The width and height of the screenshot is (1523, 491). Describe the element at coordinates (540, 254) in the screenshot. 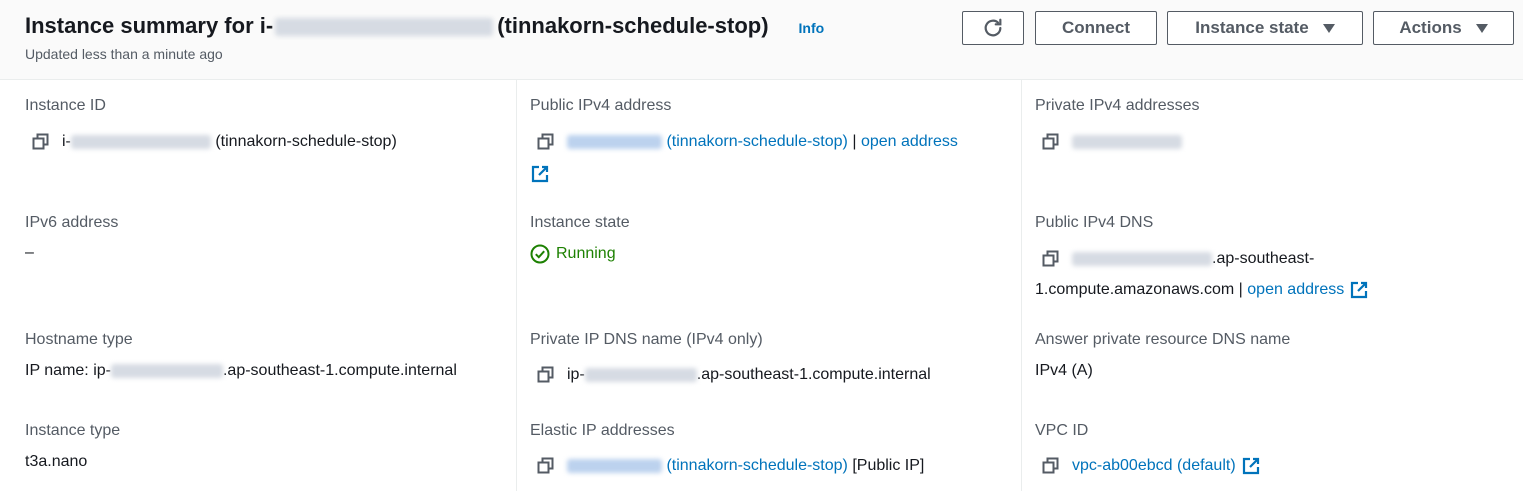

I see `status-running-icon` at that location.